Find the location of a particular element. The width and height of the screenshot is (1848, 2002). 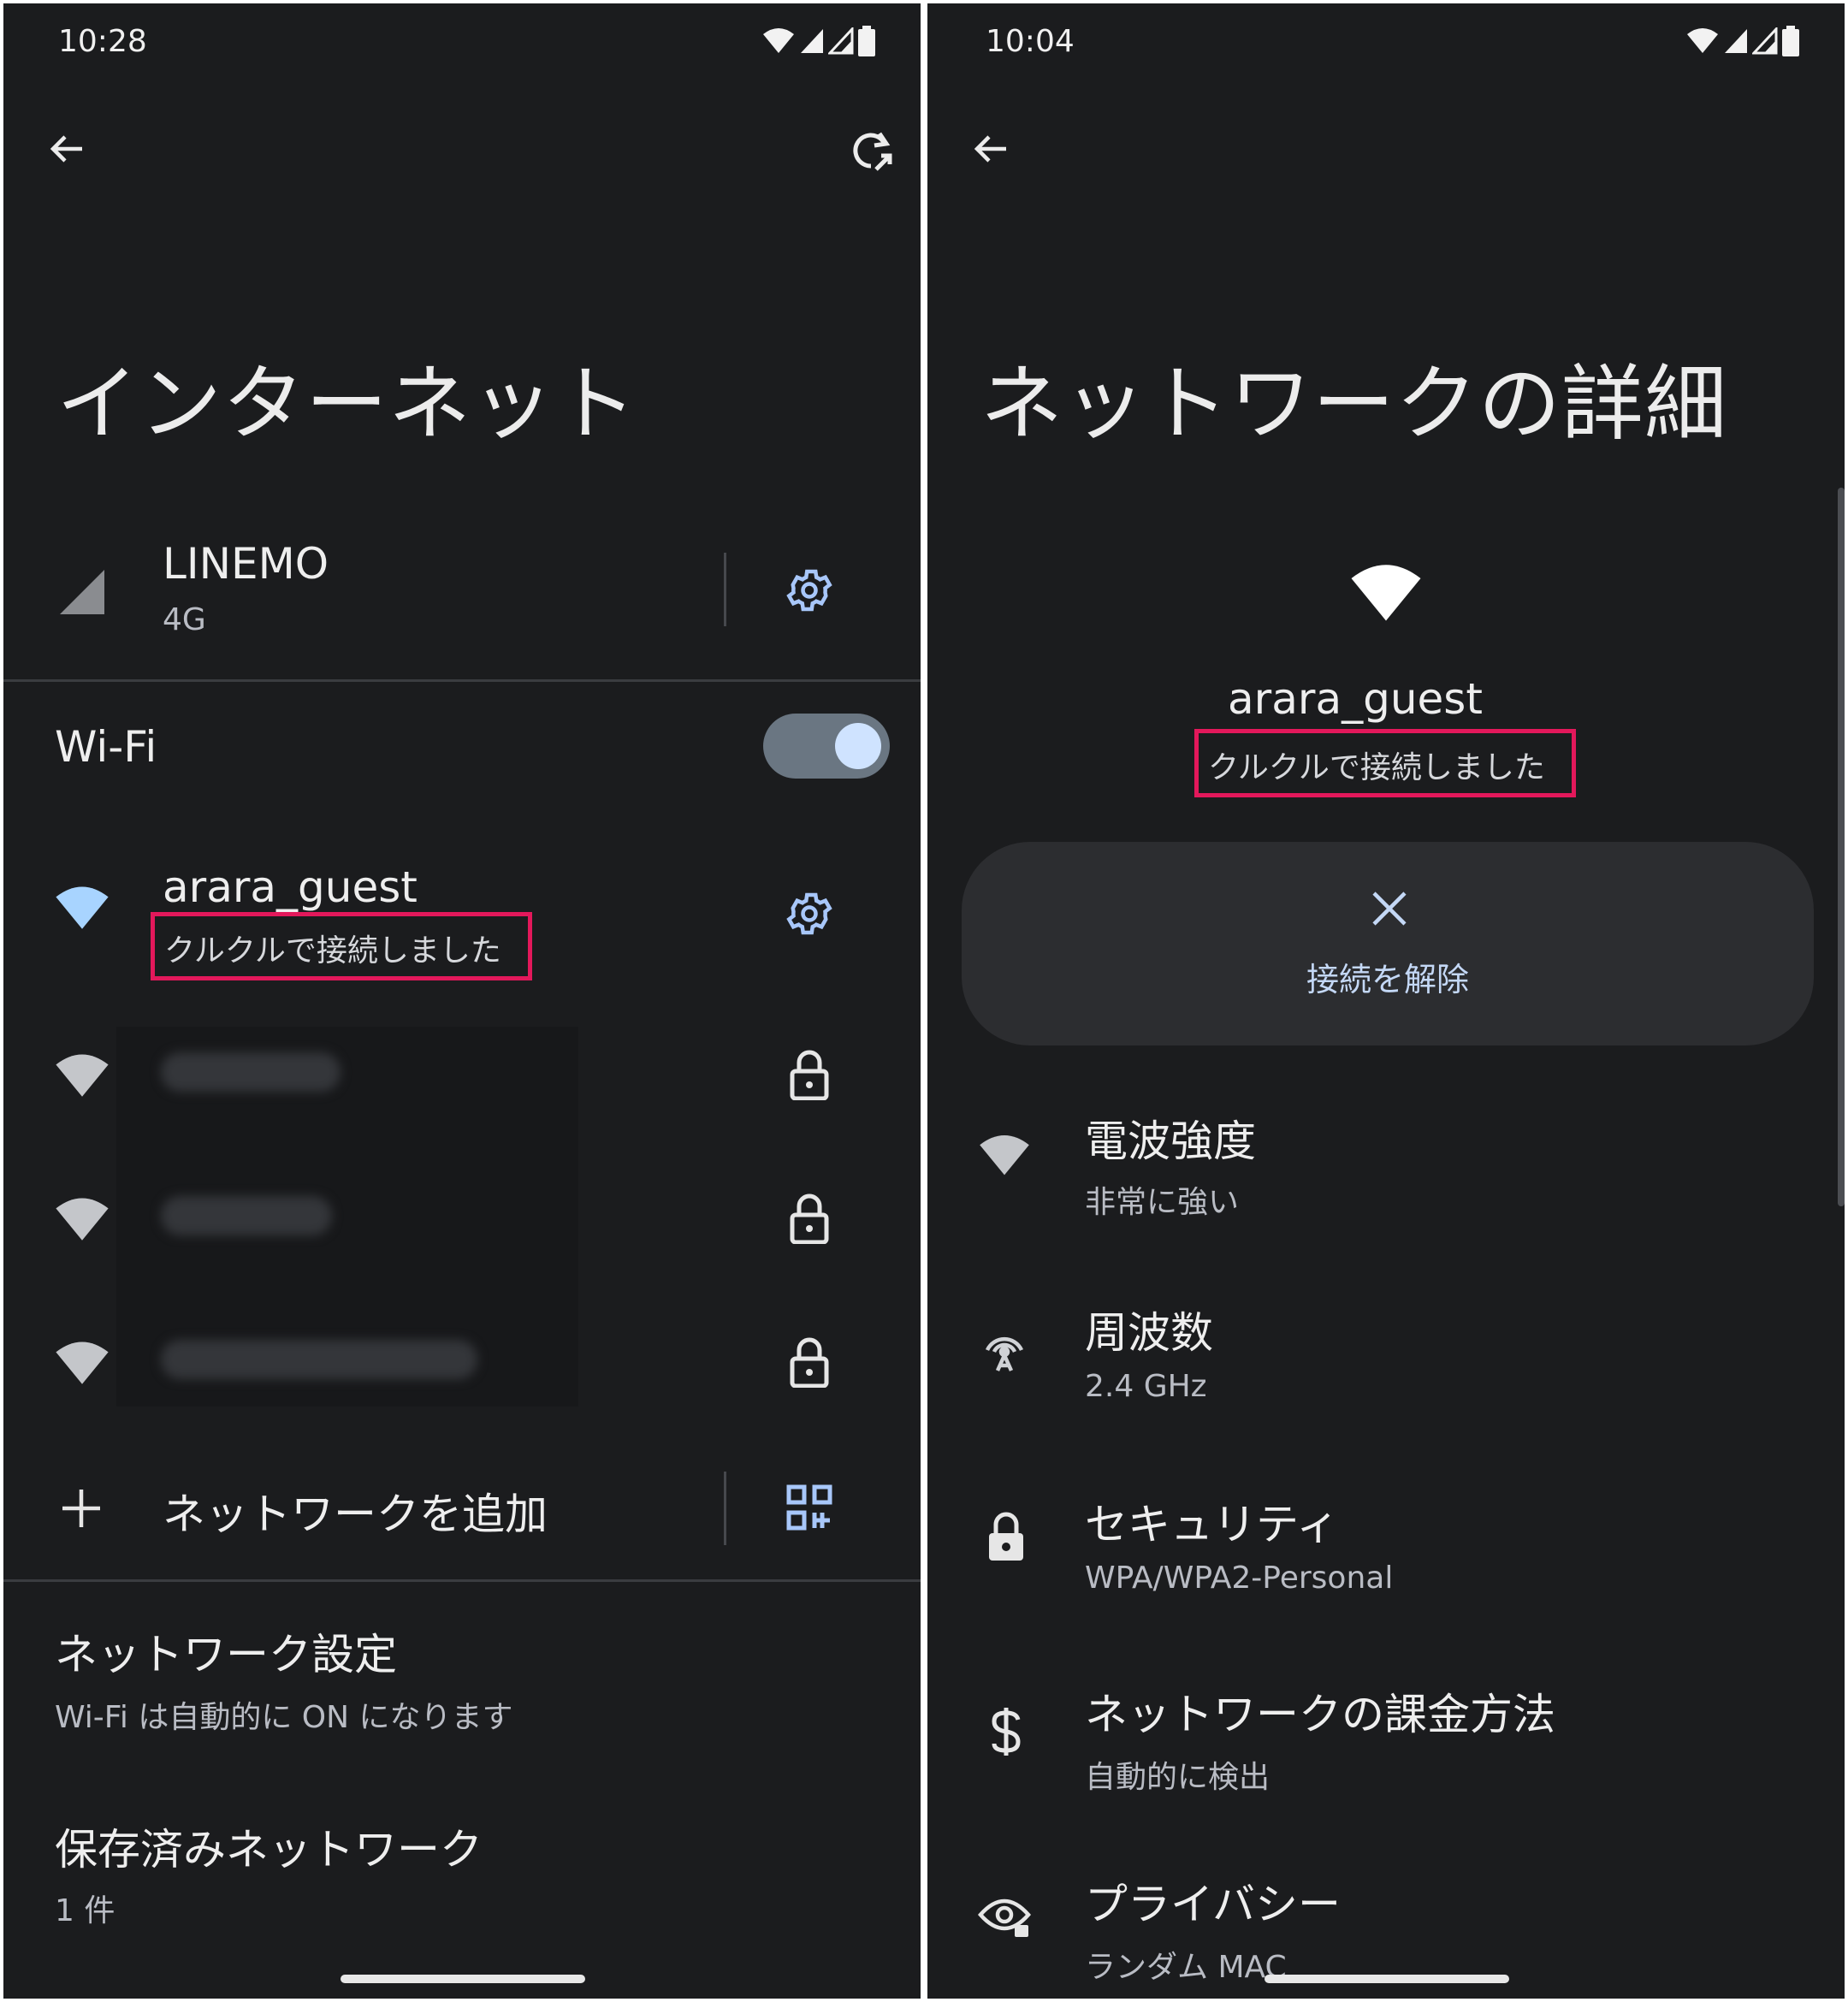

connected-network-gear-icon is located at coordinates (809, 913).